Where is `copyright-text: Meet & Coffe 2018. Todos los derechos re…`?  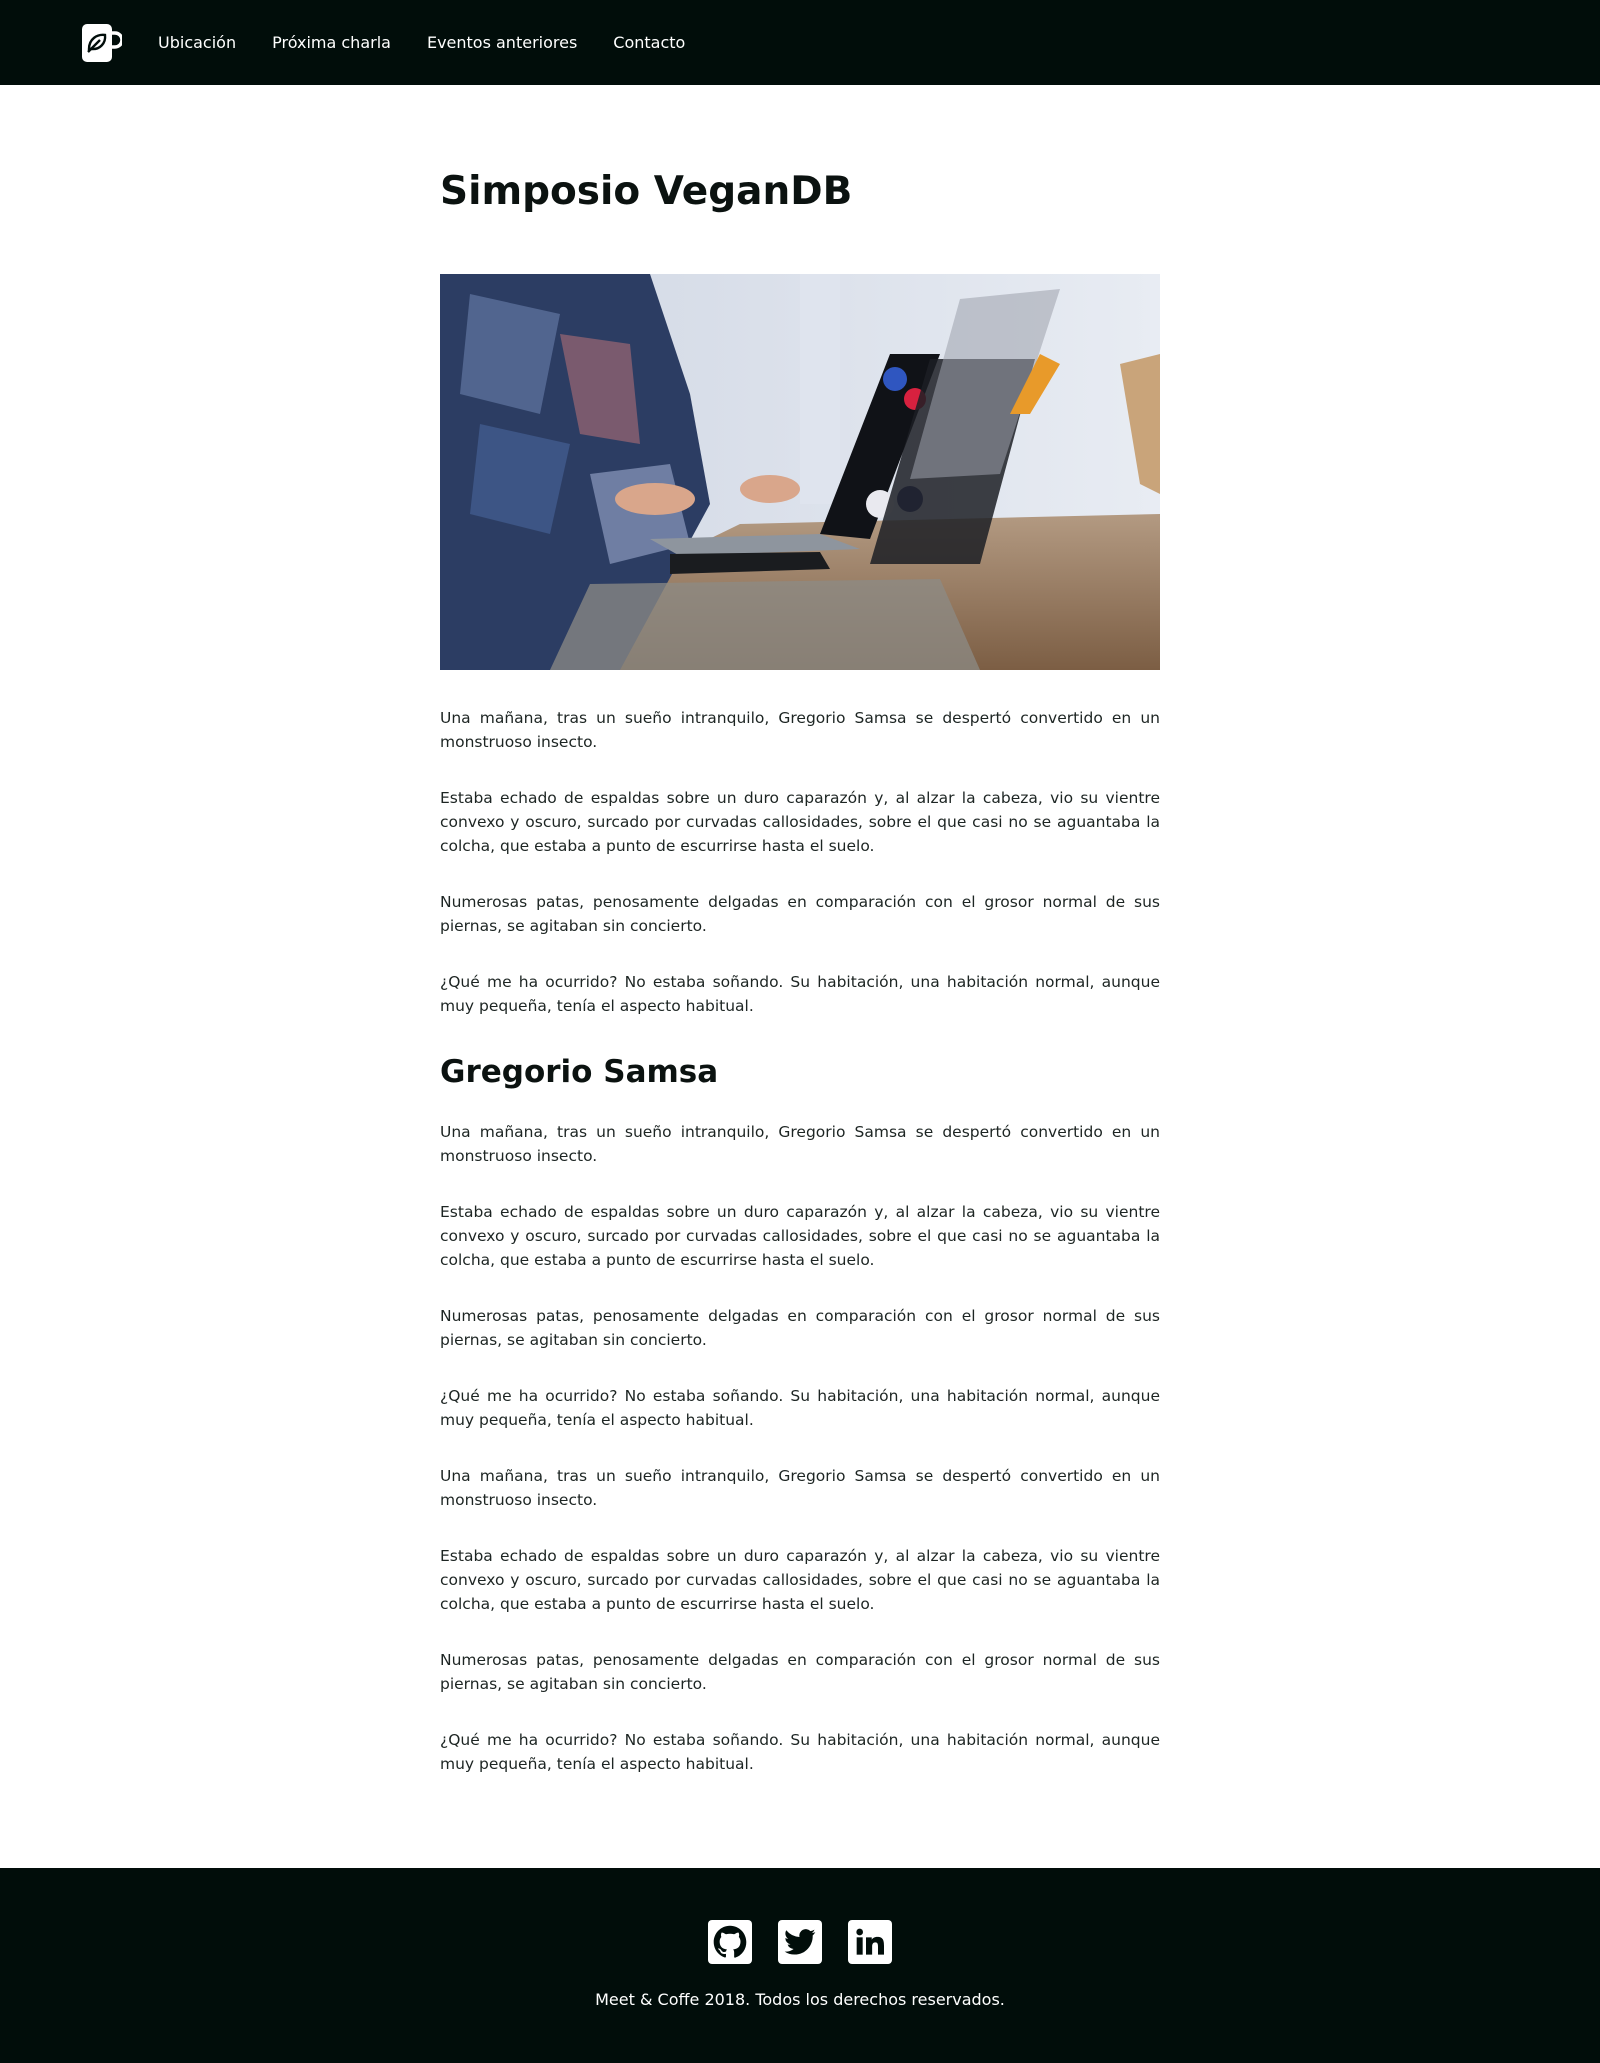 copyright-text: Meet & Coffe 2018. Todos los derechos re… is located at coordinates (800, 1999).